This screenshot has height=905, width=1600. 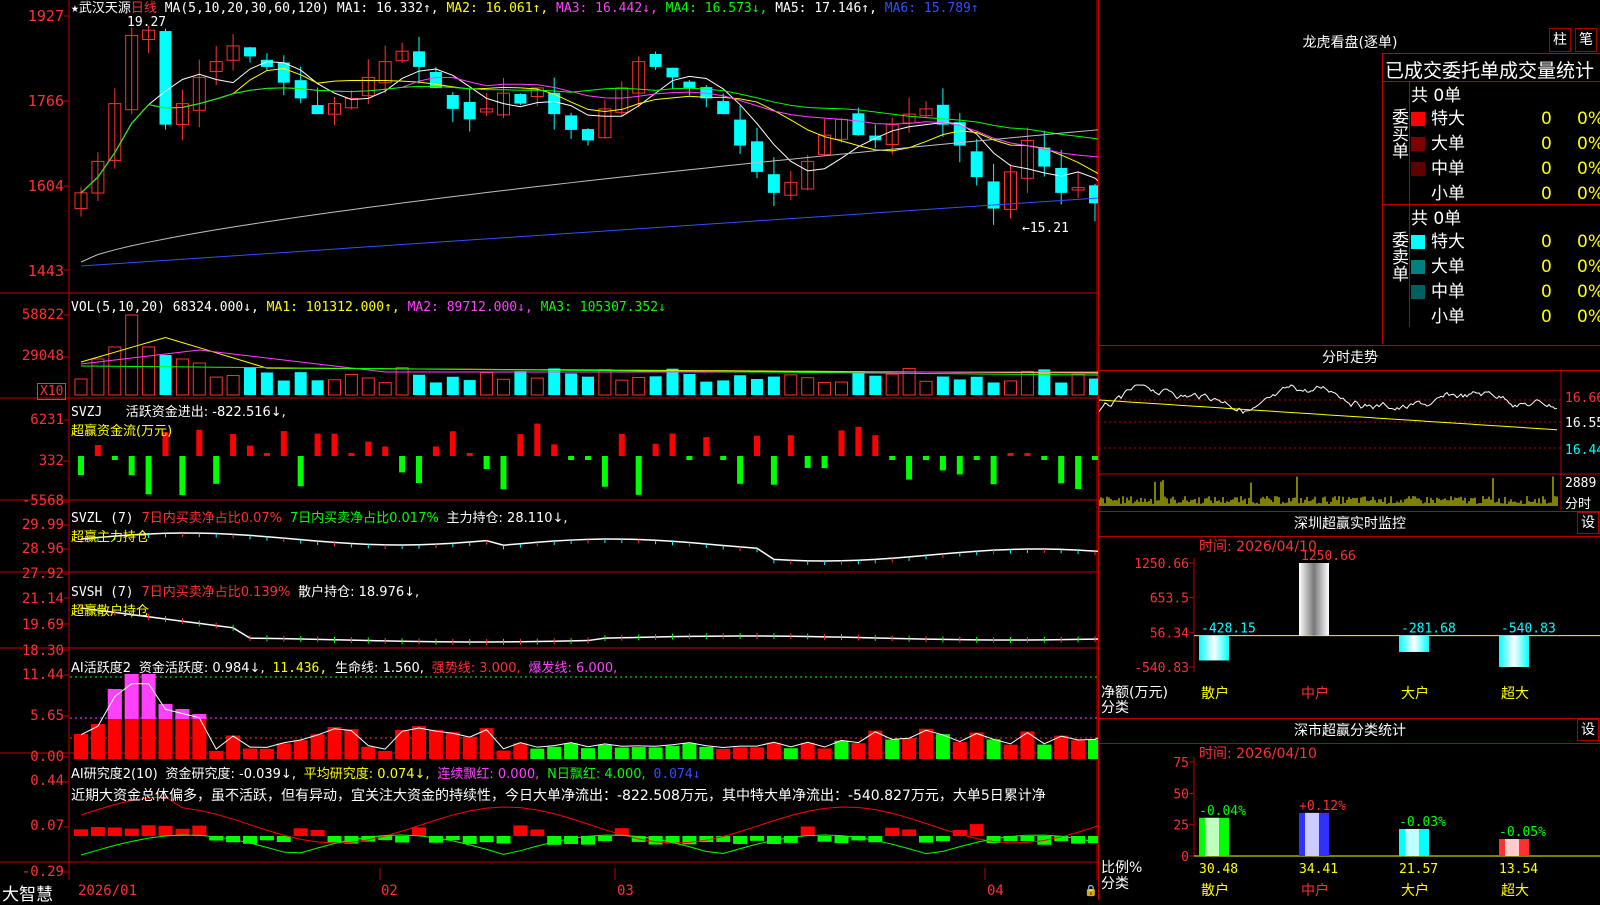 What do you see at coordinates (1588, 242) in the screenshot?
I see `sell-pct-xl: 0%` at bounding box center [1588, 242].